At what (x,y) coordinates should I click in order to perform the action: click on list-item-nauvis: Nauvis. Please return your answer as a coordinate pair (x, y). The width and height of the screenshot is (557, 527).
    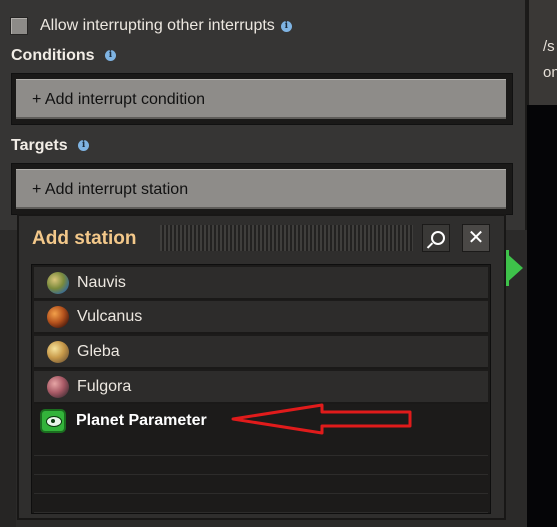
    Looking at the image, I should click on (261, 283).